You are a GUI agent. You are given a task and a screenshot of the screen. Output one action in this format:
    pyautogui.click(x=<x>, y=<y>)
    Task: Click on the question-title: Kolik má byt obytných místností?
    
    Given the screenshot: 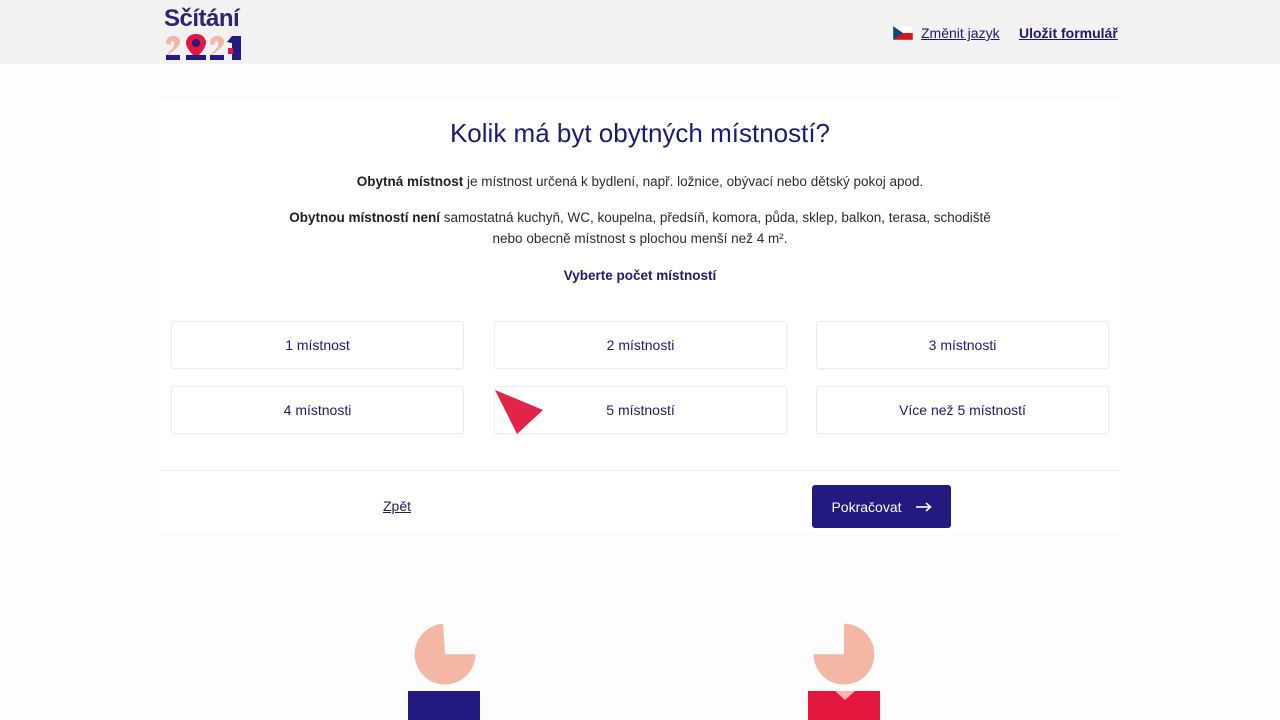 What is the action you would take?
    pyautogui.click(x=640, y=133)
    